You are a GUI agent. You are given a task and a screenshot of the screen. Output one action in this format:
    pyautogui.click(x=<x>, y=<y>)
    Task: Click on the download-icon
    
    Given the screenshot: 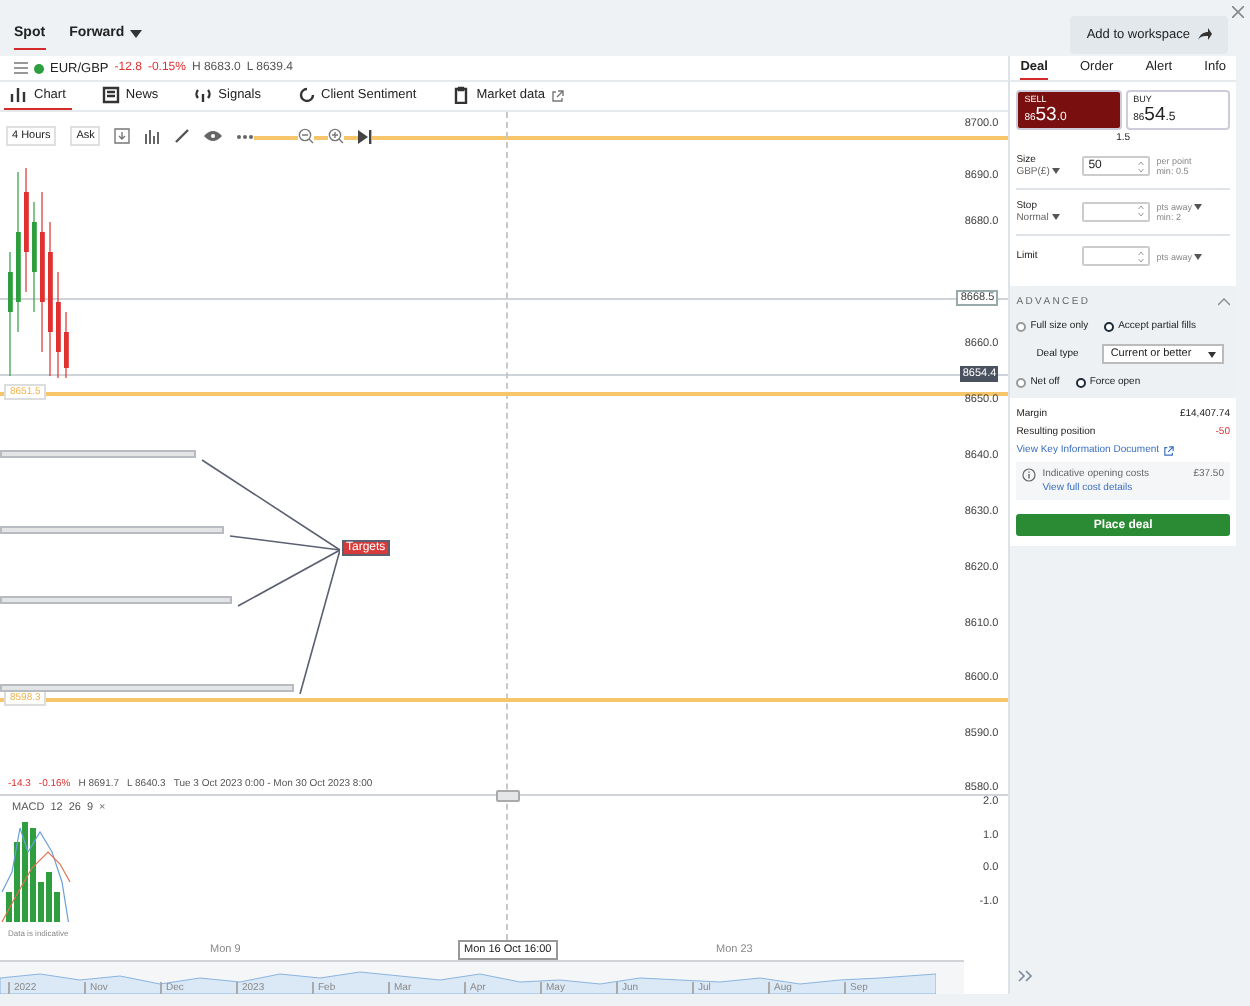 What is the action you would take?
    pyautogui.click(x=122, y=136)
    